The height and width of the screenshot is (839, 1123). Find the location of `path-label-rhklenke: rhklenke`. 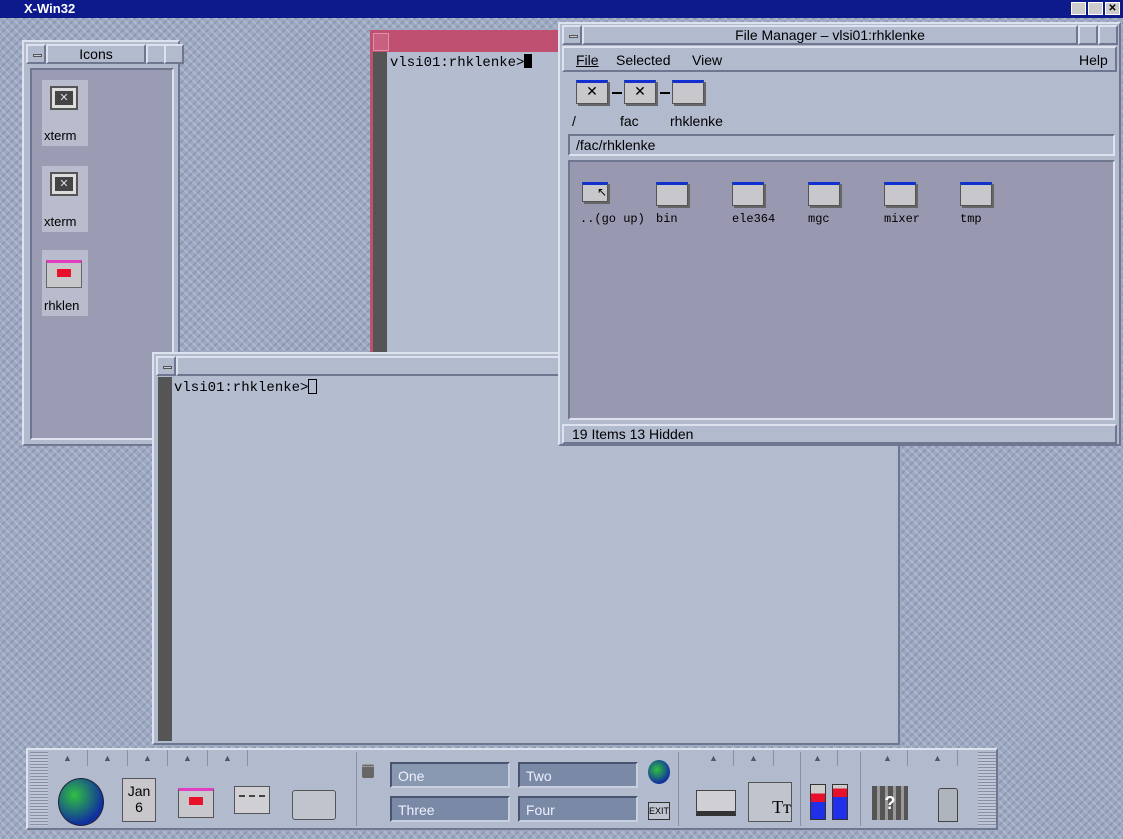

path-label-rhklenke: rhklenke is located at coordinates (696, 121).